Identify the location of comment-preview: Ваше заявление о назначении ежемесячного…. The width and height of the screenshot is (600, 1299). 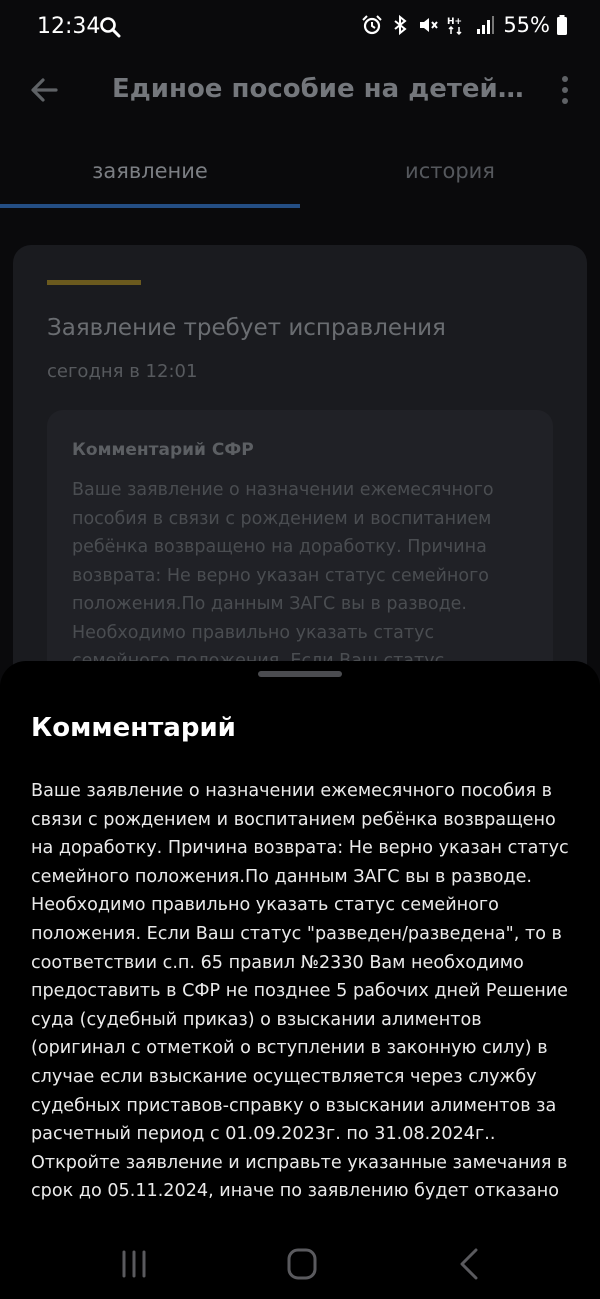
(283, 575).